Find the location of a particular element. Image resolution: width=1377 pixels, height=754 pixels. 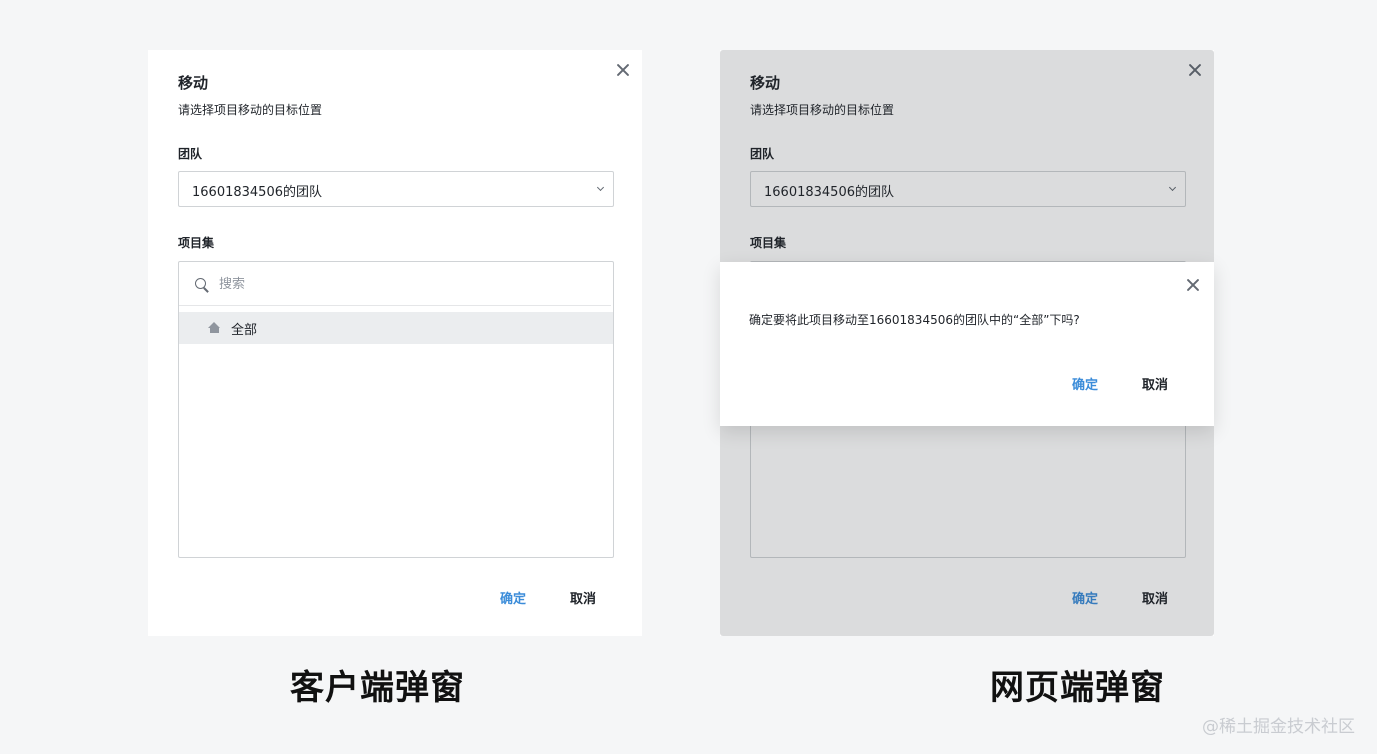

search-input is located at coordinates (409, 284).